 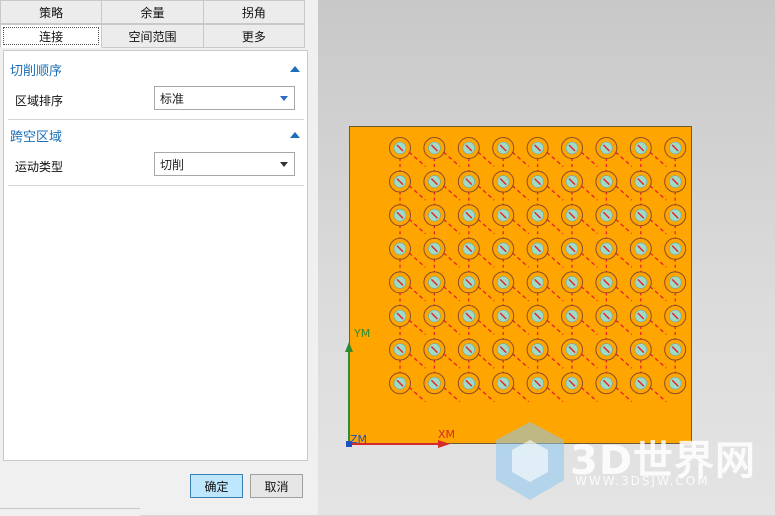 What do you see at coordinates (359, 439) in the screenshot?
I see `z-axis-label: ZM` at bounding box center [359, 439].